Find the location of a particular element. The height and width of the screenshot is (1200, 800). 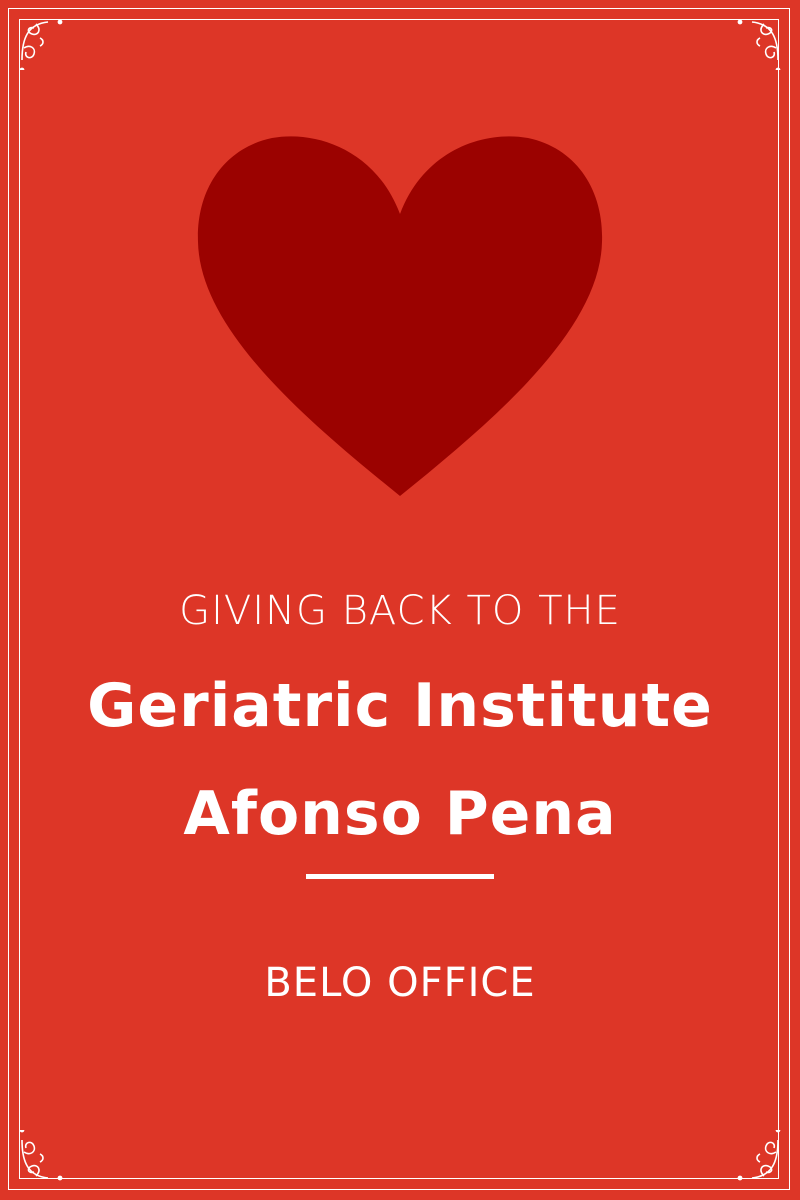

subtitle: GIVING BACK TO THE is located at coordinates (400, 611).